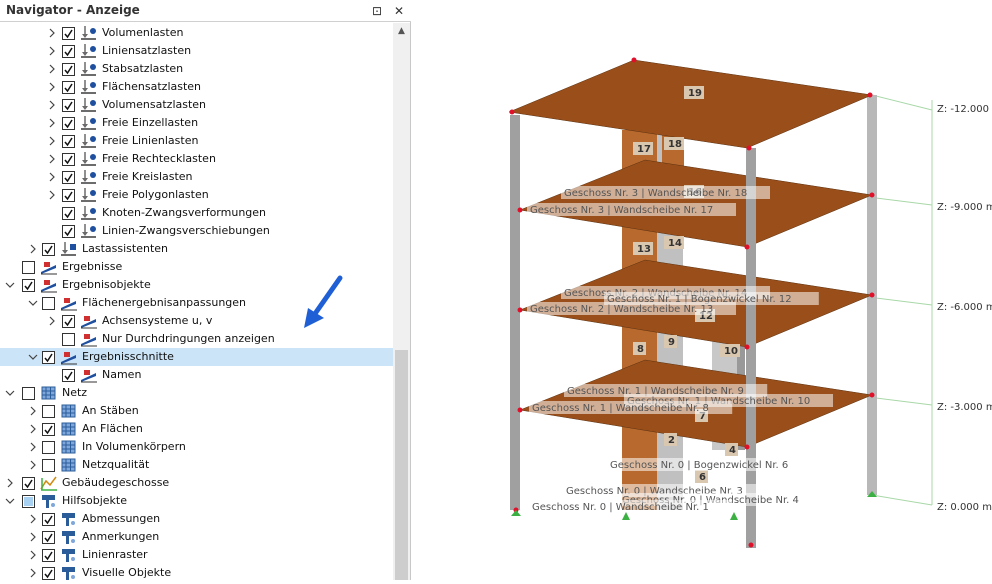 This screenshot has height=584, width=992. What do you see at coordinates (196, 411) in the screenshot?
I see `tree-item: An Stäben` at bounding box center [196, 411].